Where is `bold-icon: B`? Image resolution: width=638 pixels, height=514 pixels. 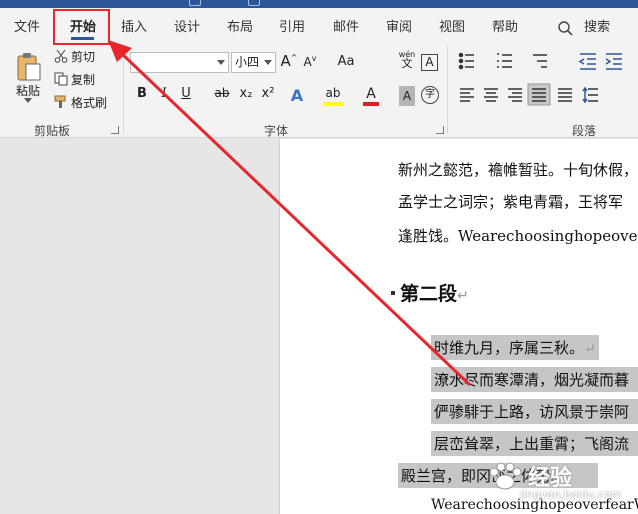 bold-icon: B is located at coordinates (142, 93).